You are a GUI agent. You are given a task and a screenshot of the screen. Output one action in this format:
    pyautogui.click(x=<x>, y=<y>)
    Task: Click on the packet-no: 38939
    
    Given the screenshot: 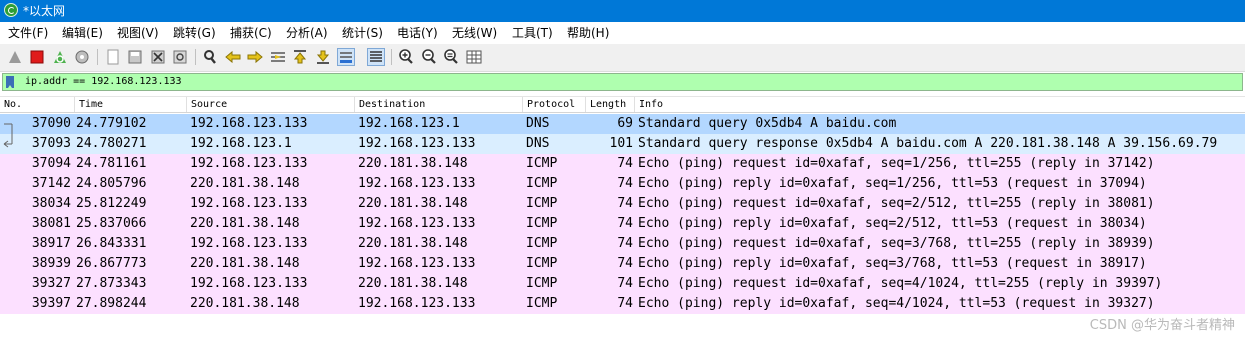 What is the action you would take?
    pyautogui.click(x=51, y=263)
    